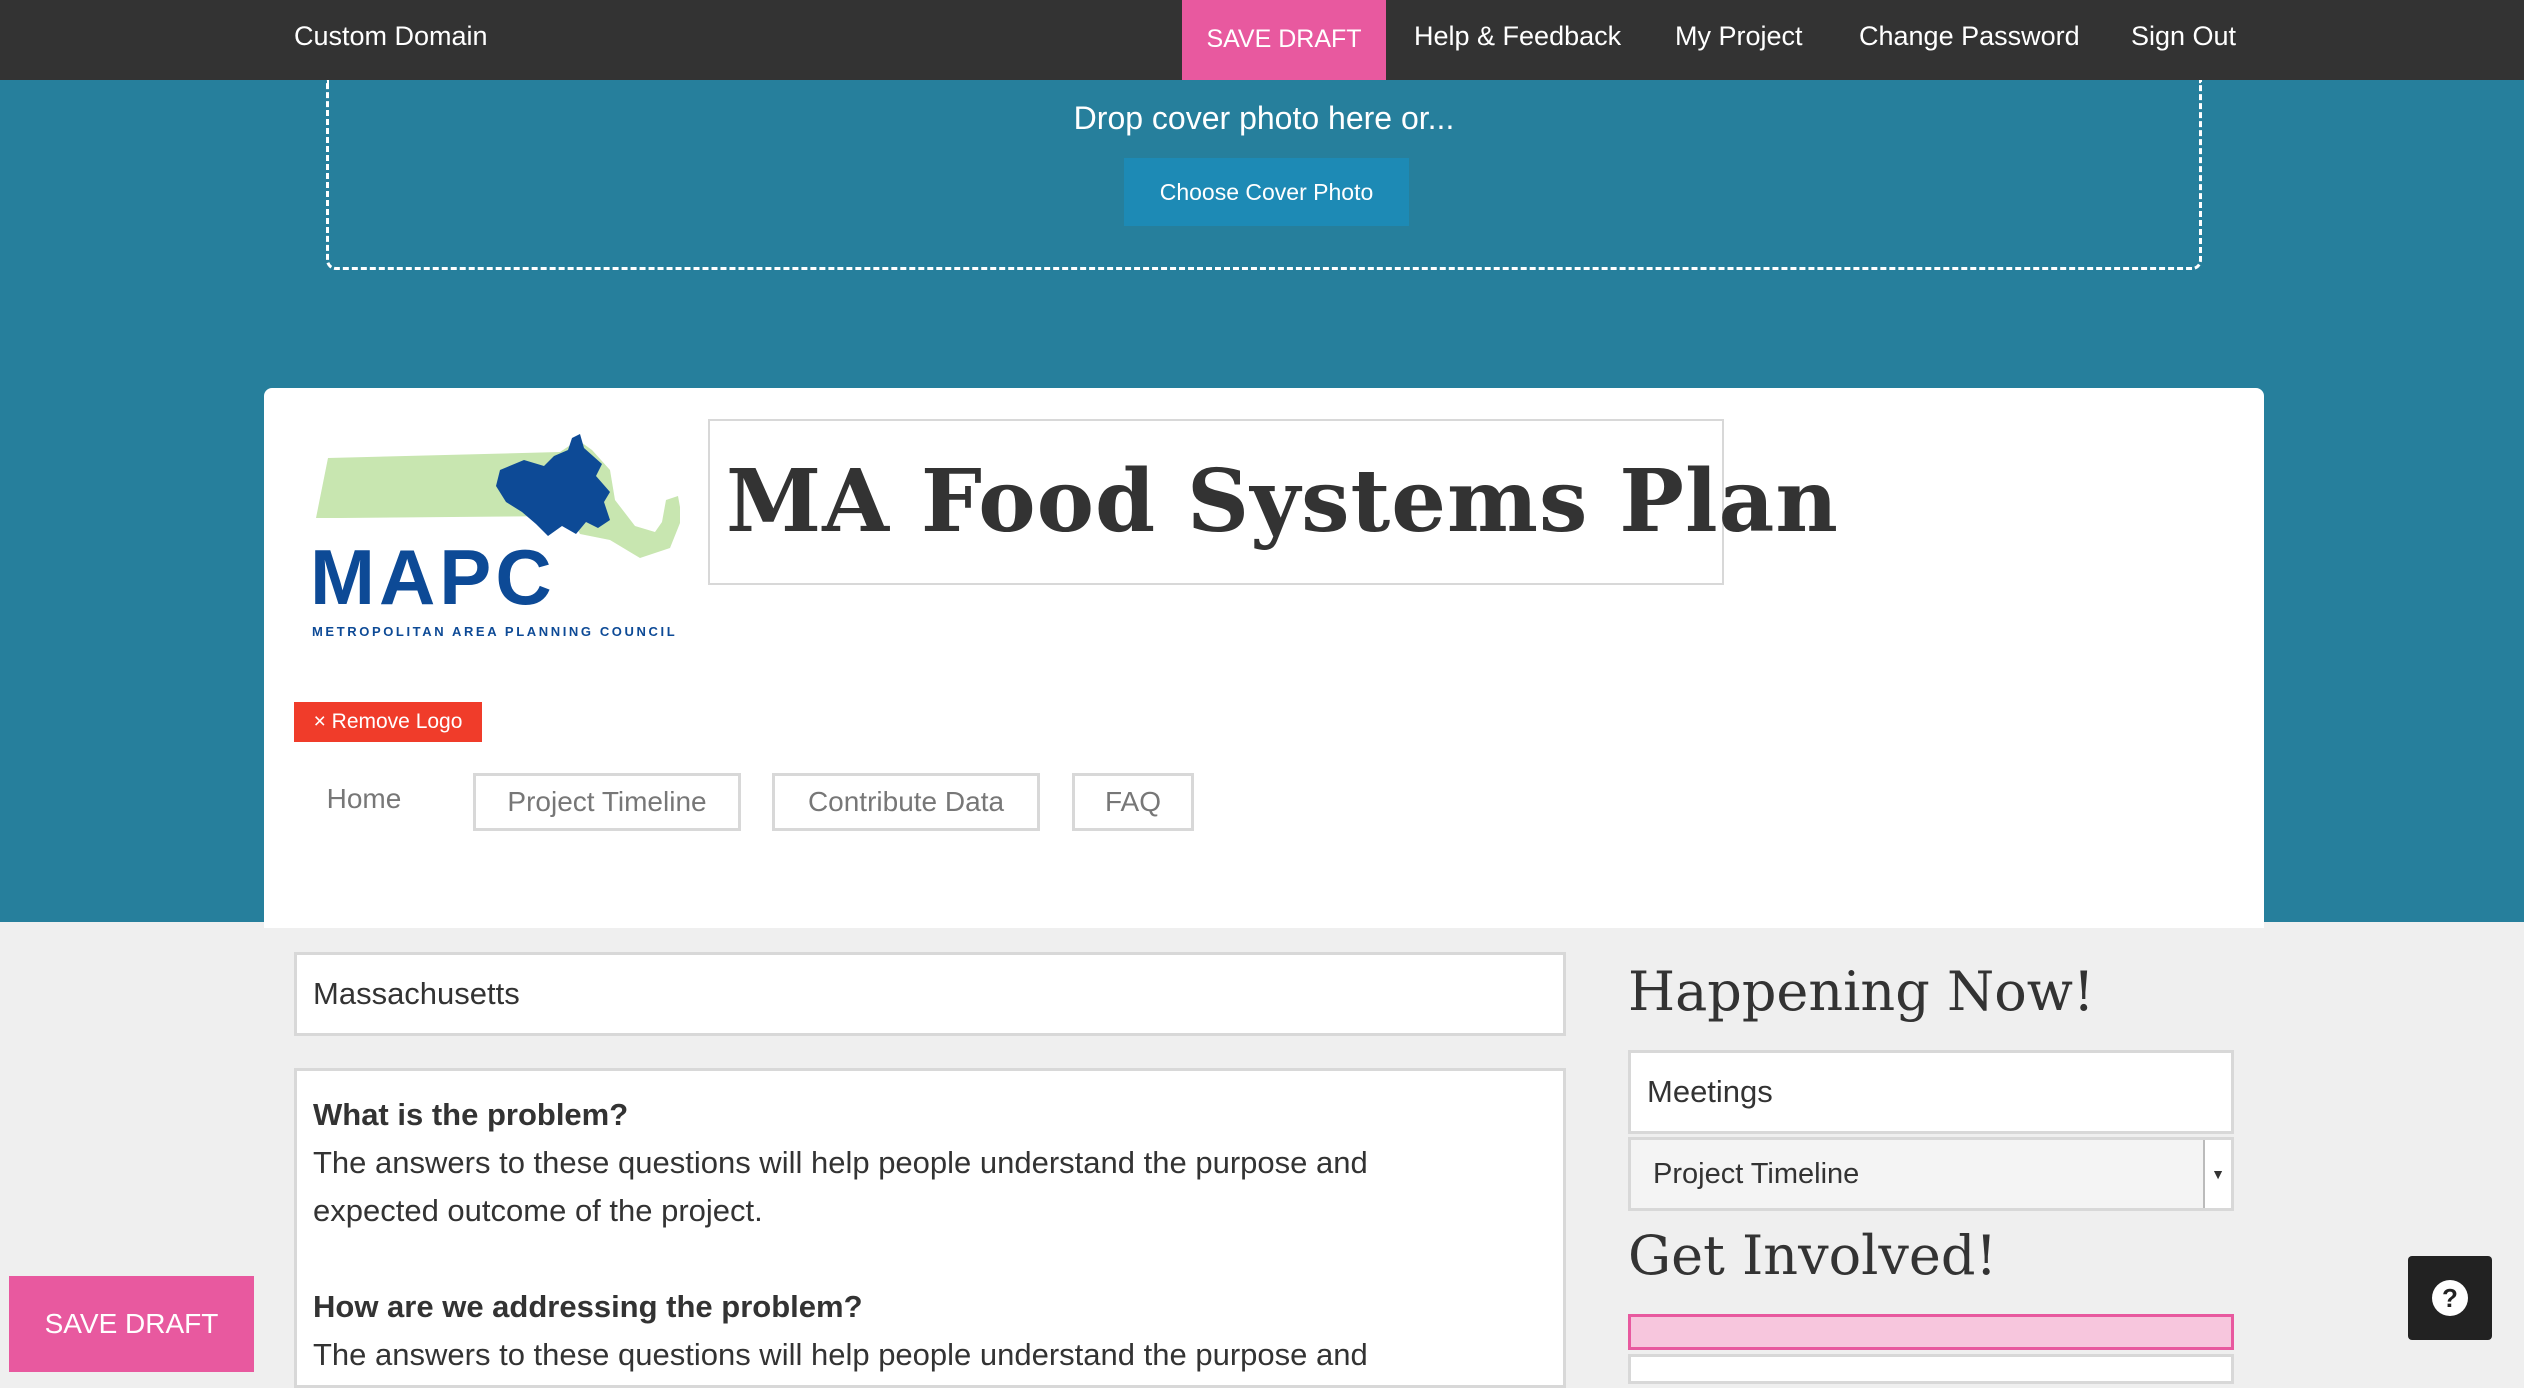  I want to click on caret-down-icon: ▼, so click(2217, 1174).